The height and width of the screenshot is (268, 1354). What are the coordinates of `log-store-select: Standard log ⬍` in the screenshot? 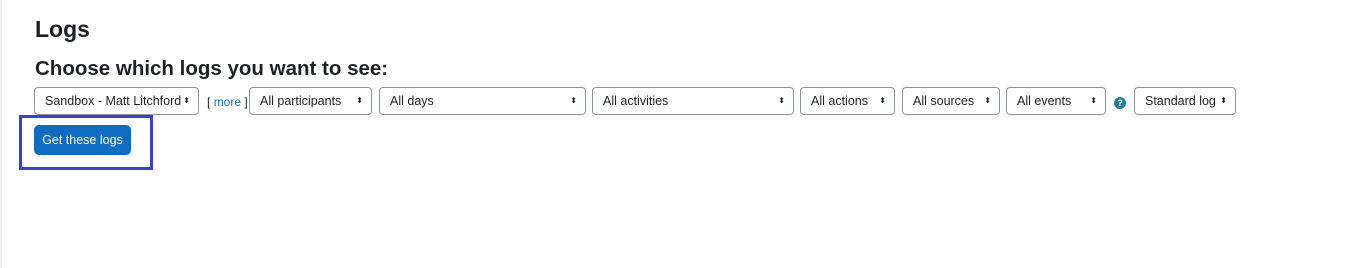 It's located at (1185, 101).